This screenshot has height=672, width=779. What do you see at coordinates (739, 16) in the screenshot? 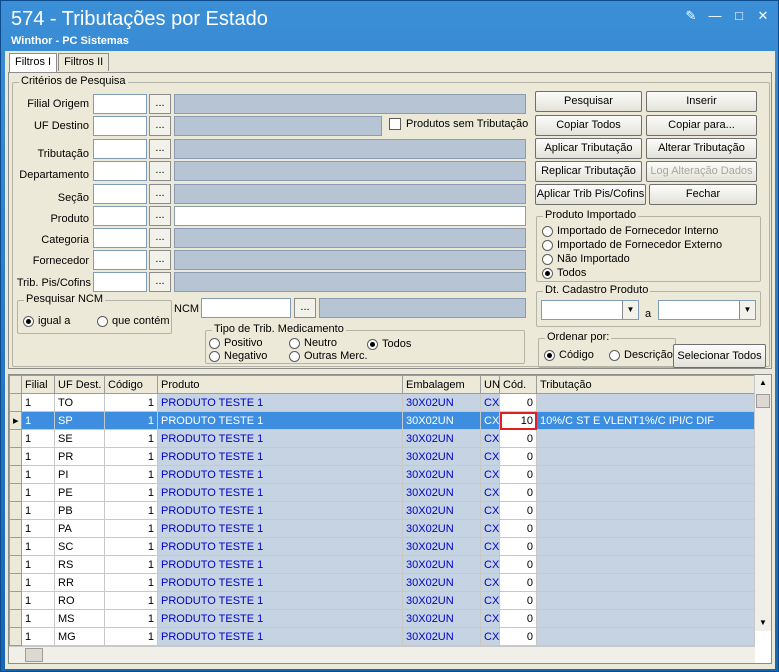
I see `maximize-icon: □` at bounding box center [739, 16].